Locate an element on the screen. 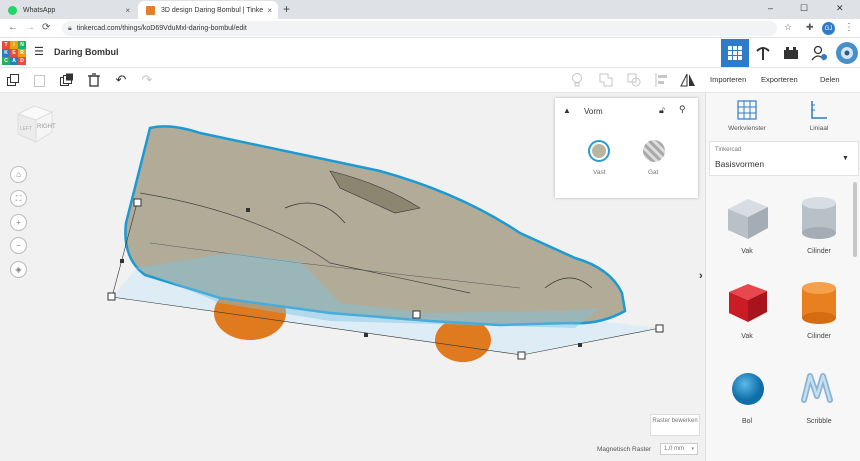 Image resolution: width=860 pixels, height=461 pixels. duplicate-icon is located at coordinates (67, 80).